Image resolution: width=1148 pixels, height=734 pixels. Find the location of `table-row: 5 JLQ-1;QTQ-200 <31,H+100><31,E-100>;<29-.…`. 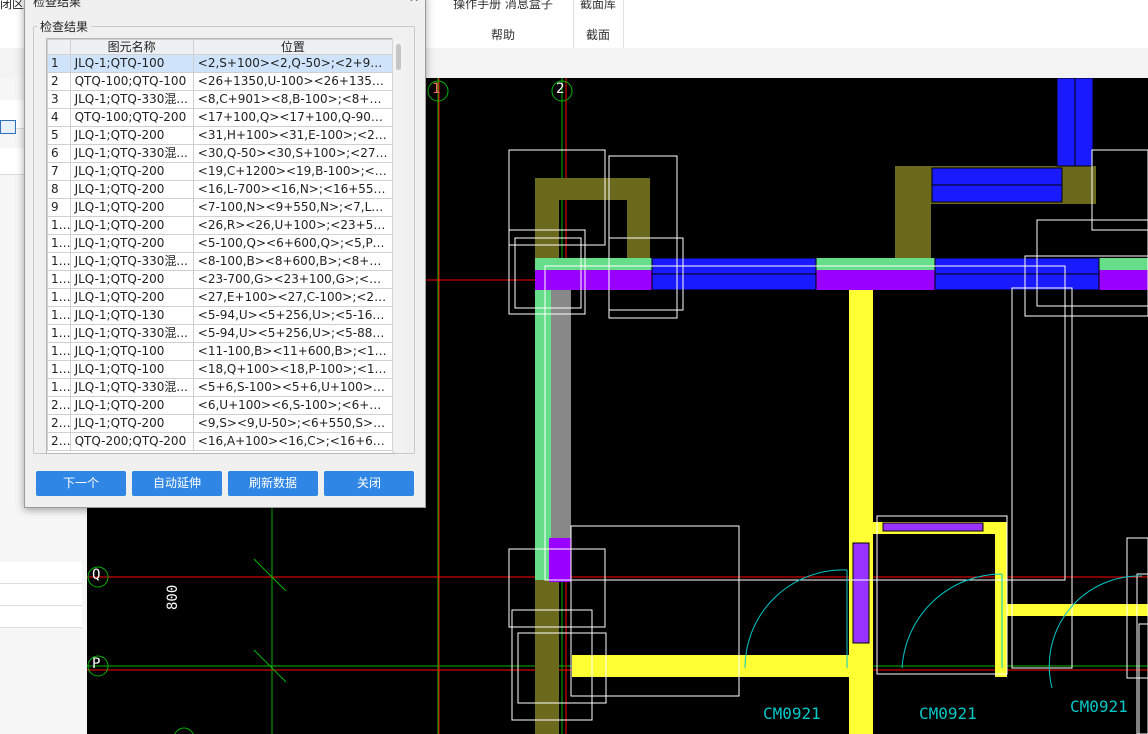

table-row: 5 JLQ-1;QTQ-200 <31,H+100><31,E-100>;<29-.… is located at coordinates (220, 135).